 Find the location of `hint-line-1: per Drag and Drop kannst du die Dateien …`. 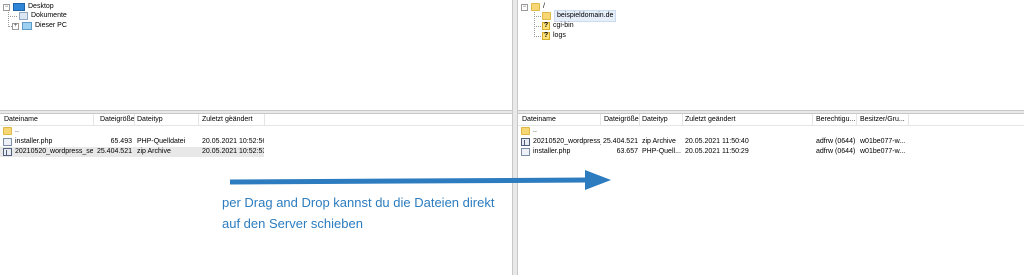

hint-line-1: per Drag and Drop kannst du die Dateien … is located at coordinates (358, 202).